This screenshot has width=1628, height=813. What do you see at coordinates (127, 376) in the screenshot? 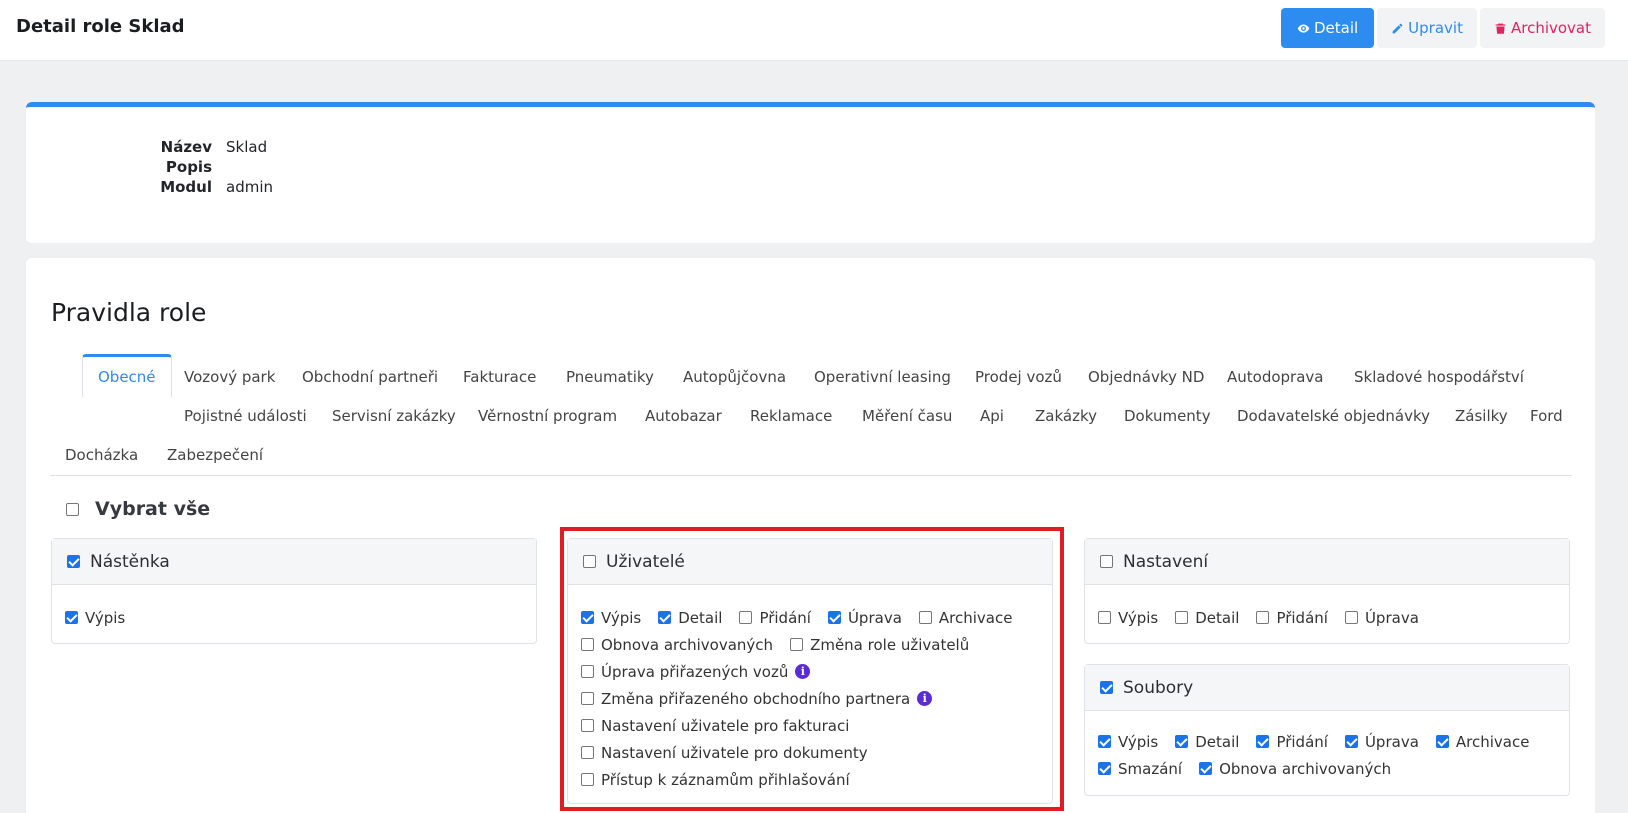
I see `tab-obecne: Obecné` at bounding box center [127, 376].